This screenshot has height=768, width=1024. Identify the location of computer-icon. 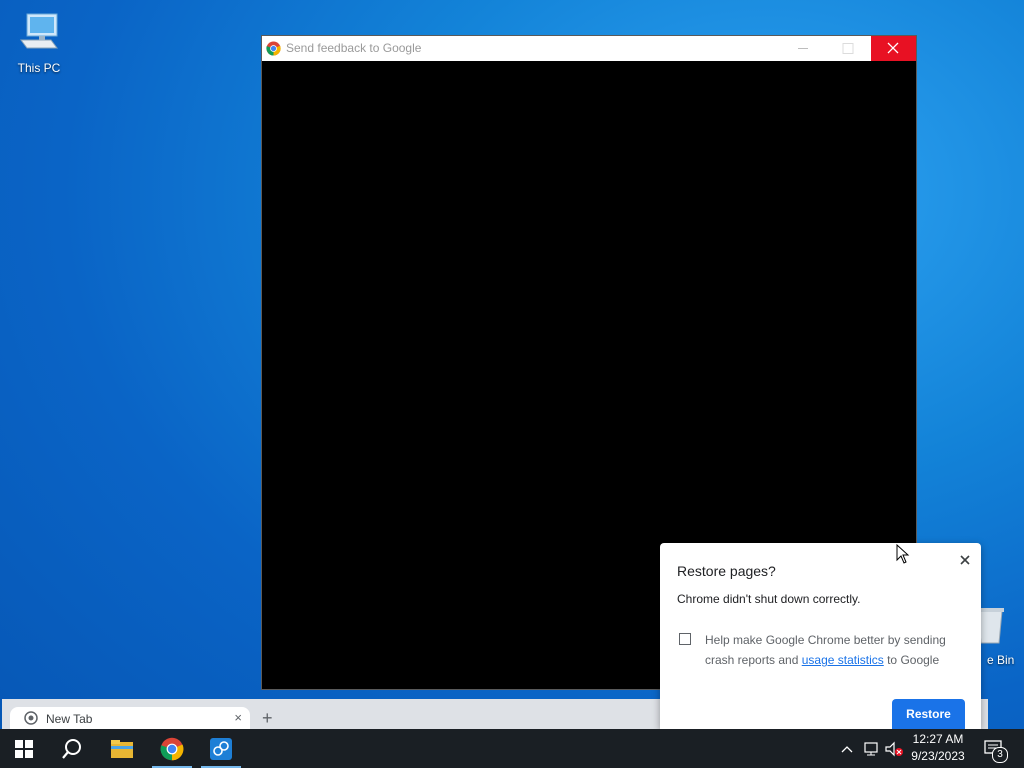
(39, 33).